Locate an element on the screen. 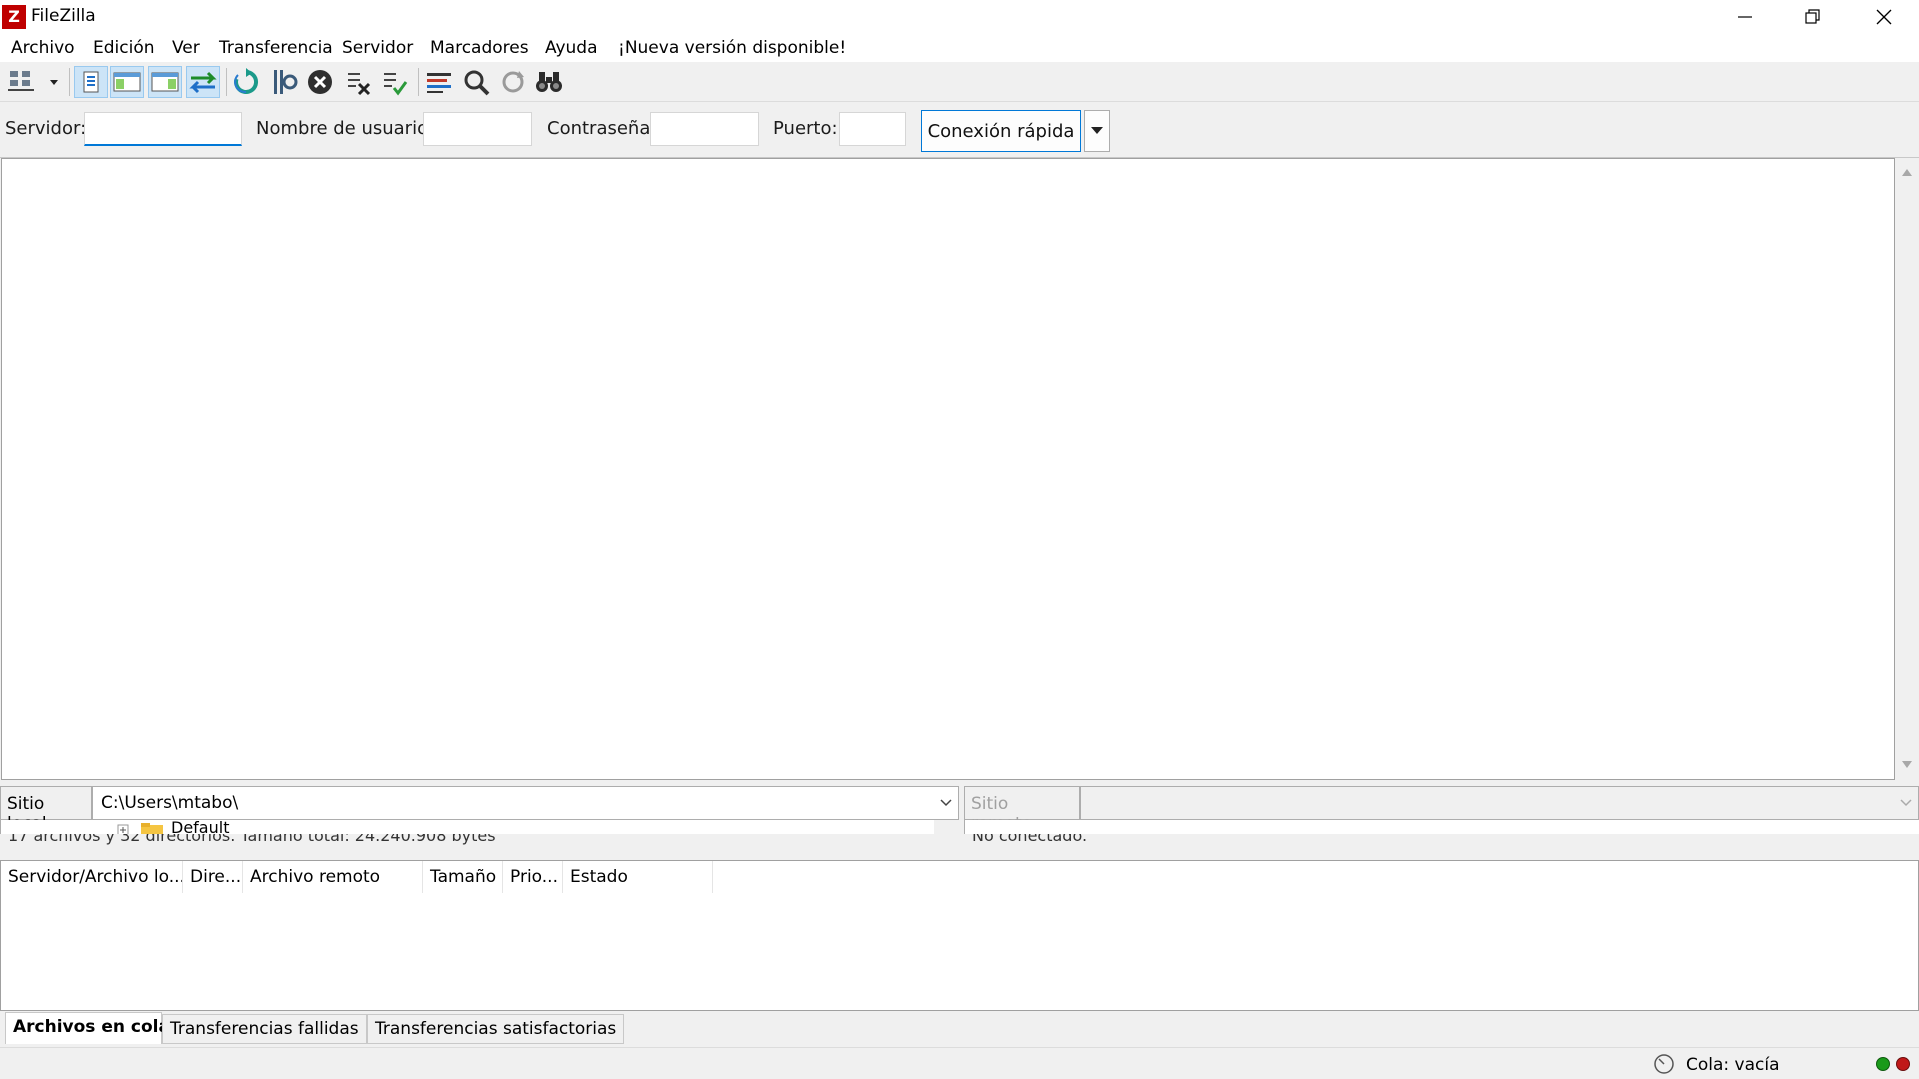 The image size is (1919, 1079). directory-filter-icon is located at coordinates (439, 83).